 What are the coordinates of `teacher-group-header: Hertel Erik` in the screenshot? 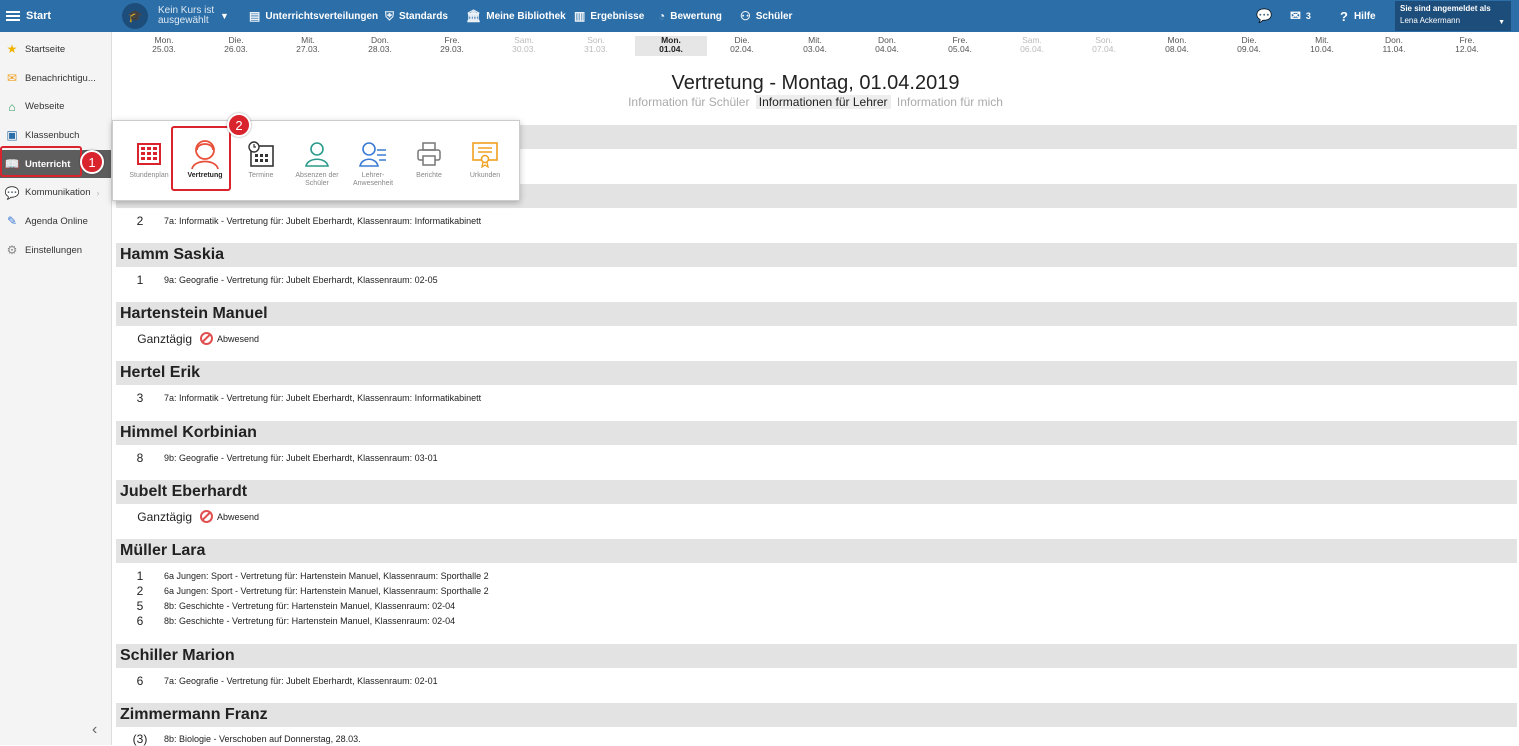 It's located at (816, 373).